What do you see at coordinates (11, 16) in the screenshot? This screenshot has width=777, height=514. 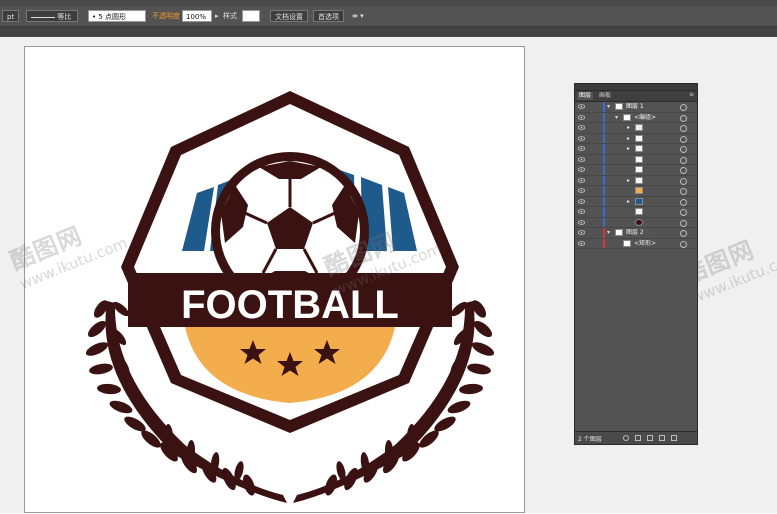 I see `stroke-unit-field: pt` at bounding box center [11, 16].